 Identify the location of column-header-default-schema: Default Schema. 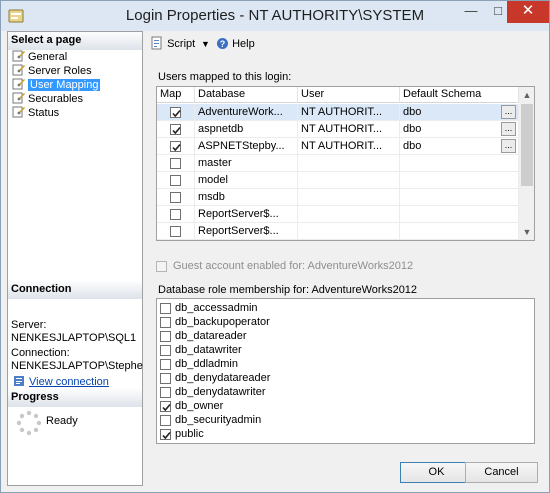
(459, 95).